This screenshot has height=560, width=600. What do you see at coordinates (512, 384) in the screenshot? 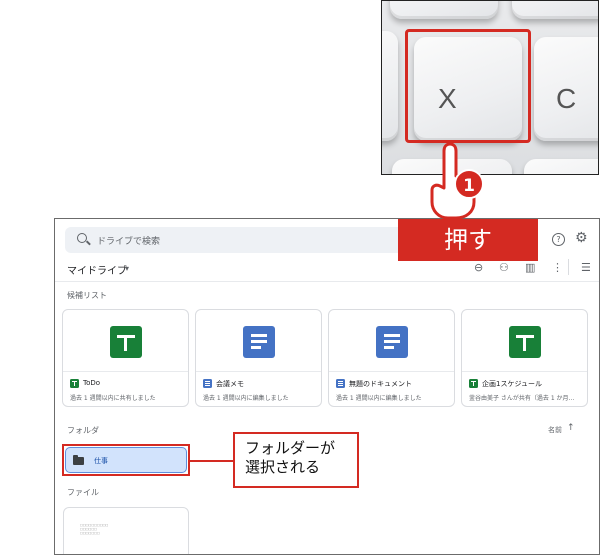
I see `card-title: 企画1スケジュール` at bounding box center [512, 384].